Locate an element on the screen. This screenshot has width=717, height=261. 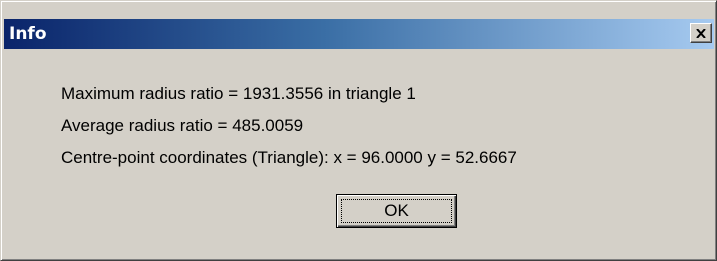
dialog-title: Info is located at coordinates (28, 34).